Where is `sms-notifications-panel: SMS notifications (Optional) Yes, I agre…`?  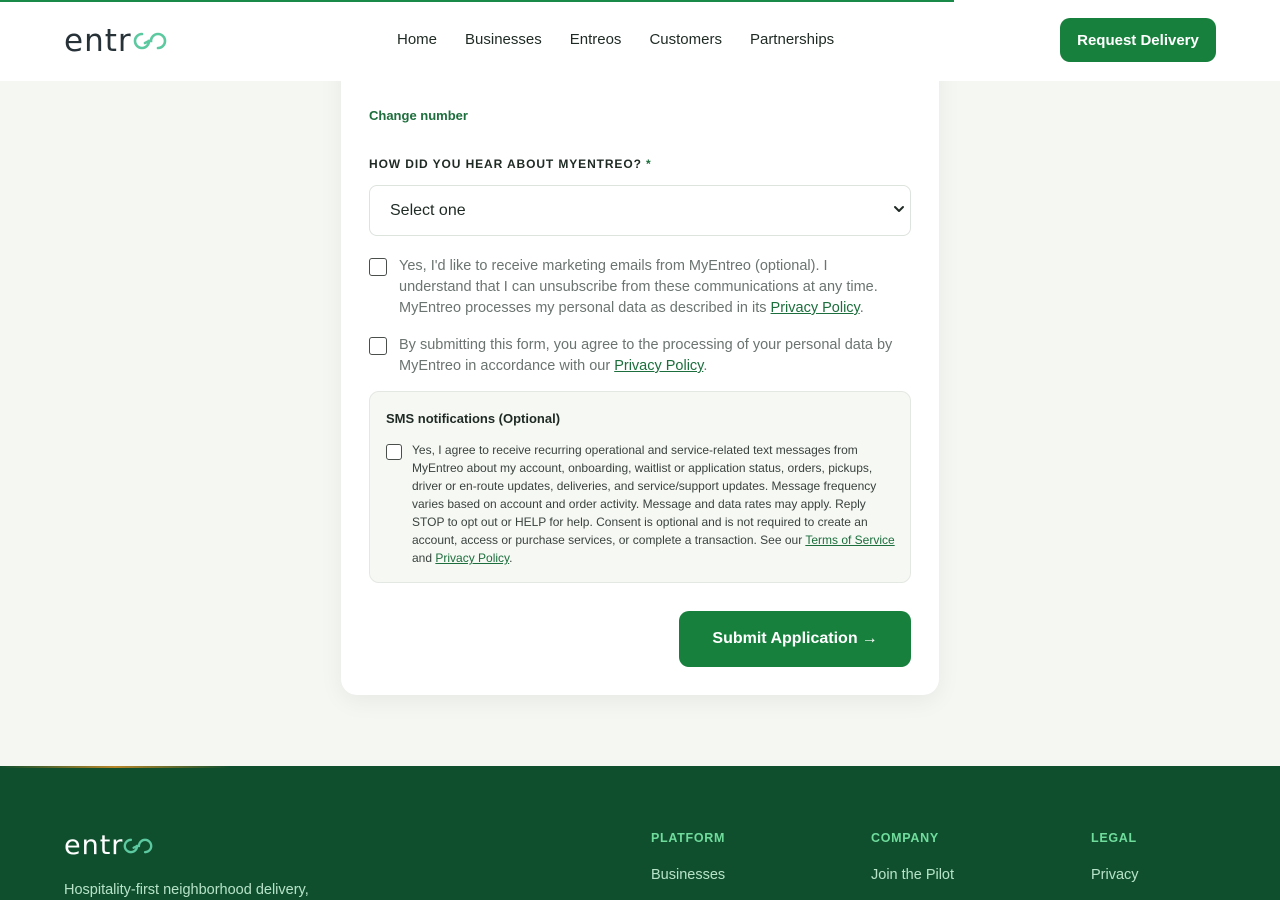
sms-notifications-panel: SMS notifications (Optional) Yes, I agre… is located at coordinates (640, 487).